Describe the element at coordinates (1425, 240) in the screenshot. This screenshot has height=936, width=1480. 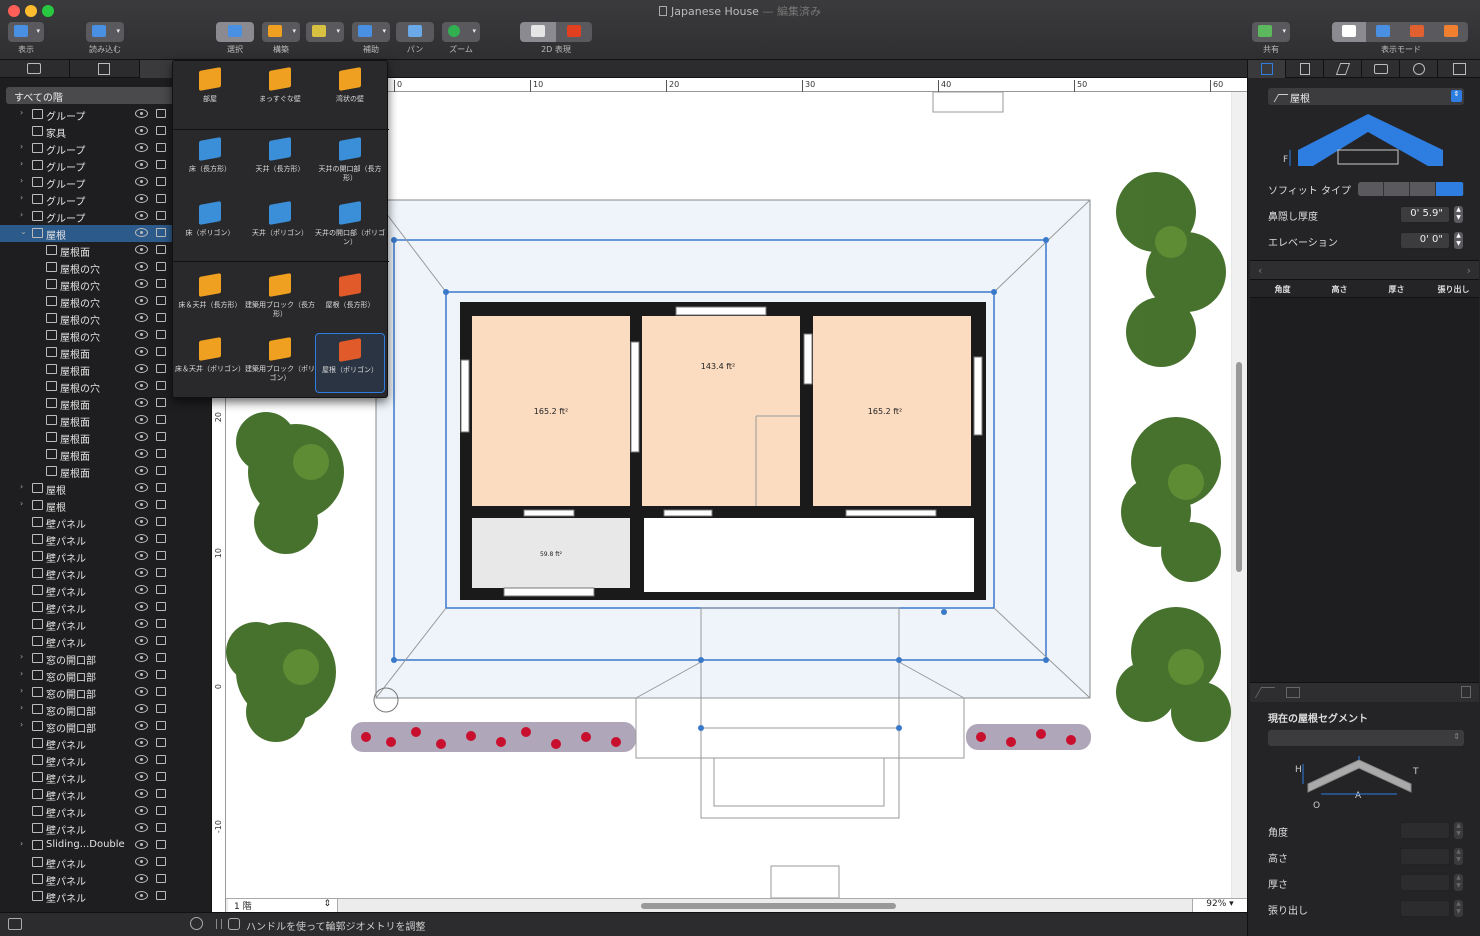
I see `elevation-input: 0' 0"` at that location.